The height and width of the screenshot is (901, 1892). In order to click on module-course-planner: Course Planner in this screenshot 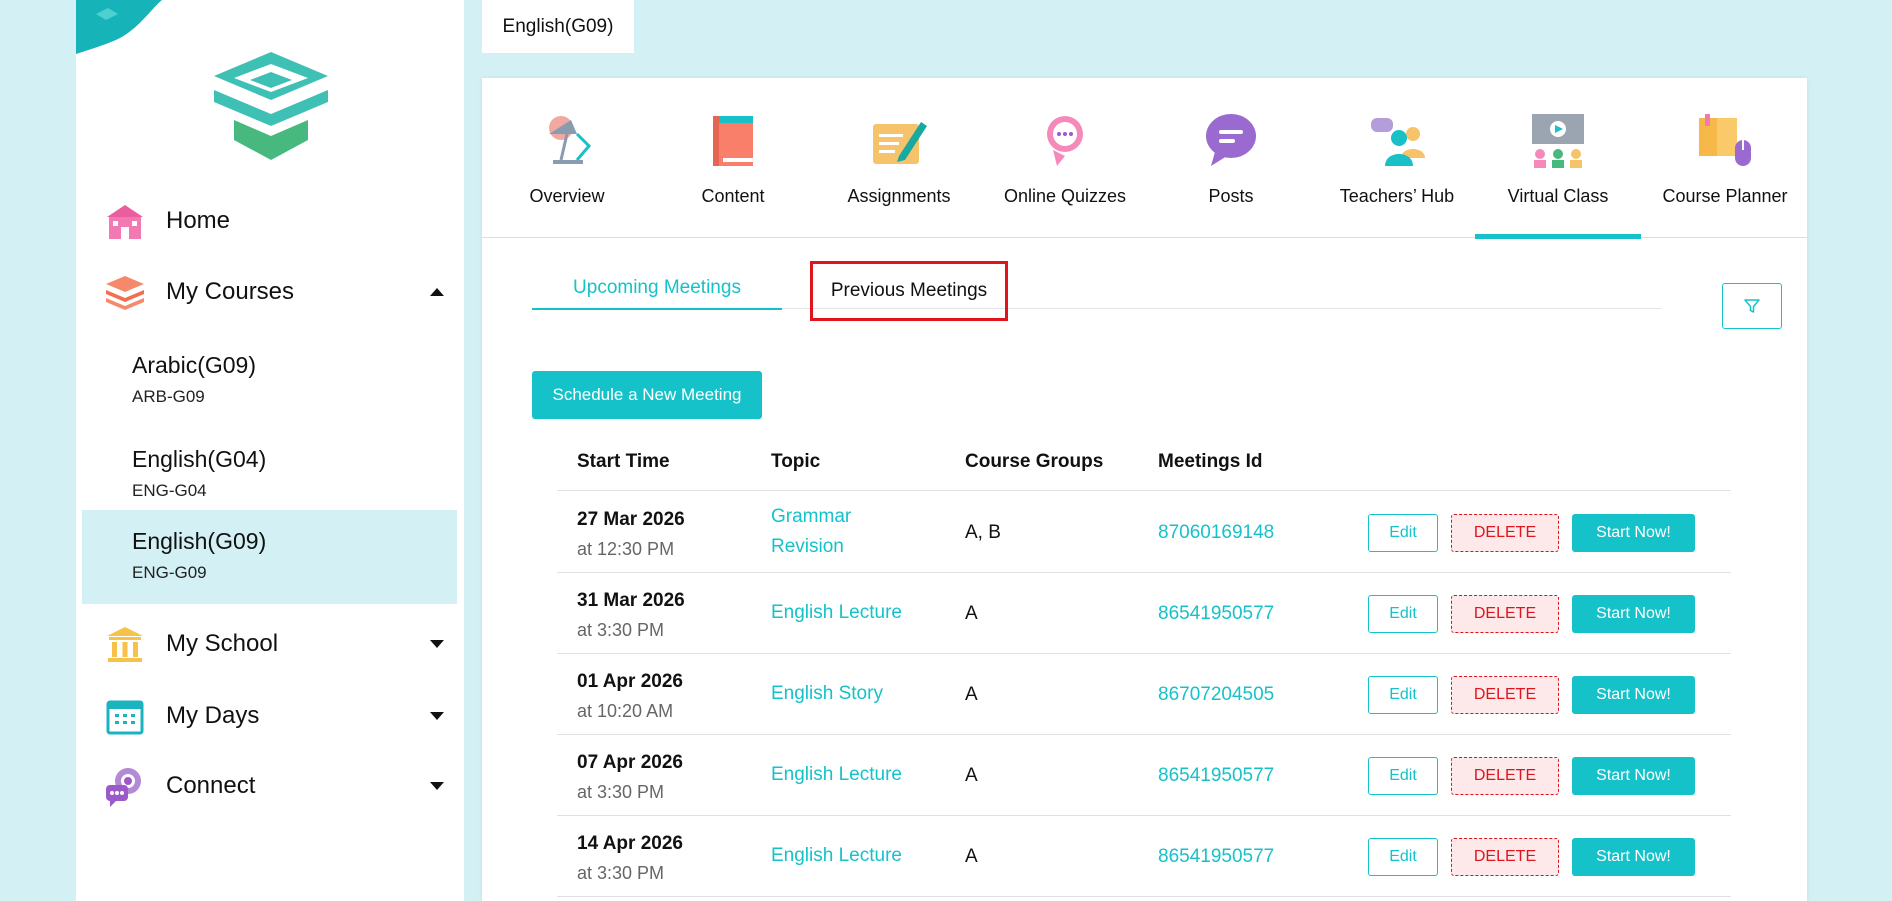, I will do `click(1725, 158)`.